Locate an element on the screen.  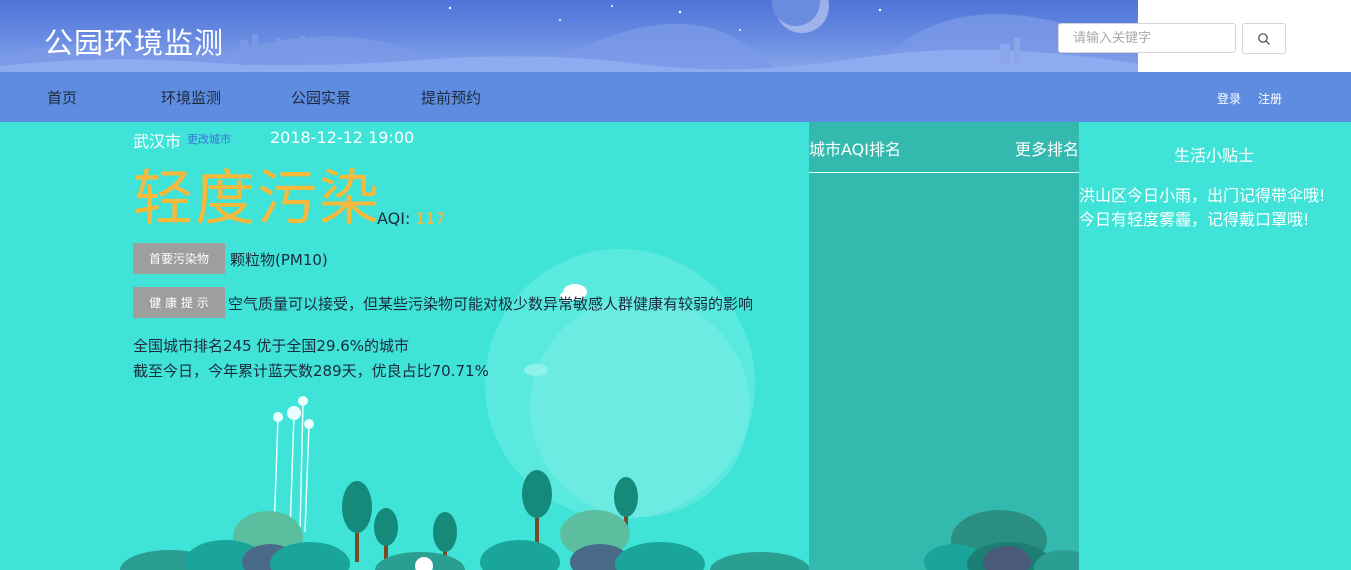
main-navbar: 首页 环境监测 公园实景 提前预约 登录 注册 is located at coordinates (675, 97).